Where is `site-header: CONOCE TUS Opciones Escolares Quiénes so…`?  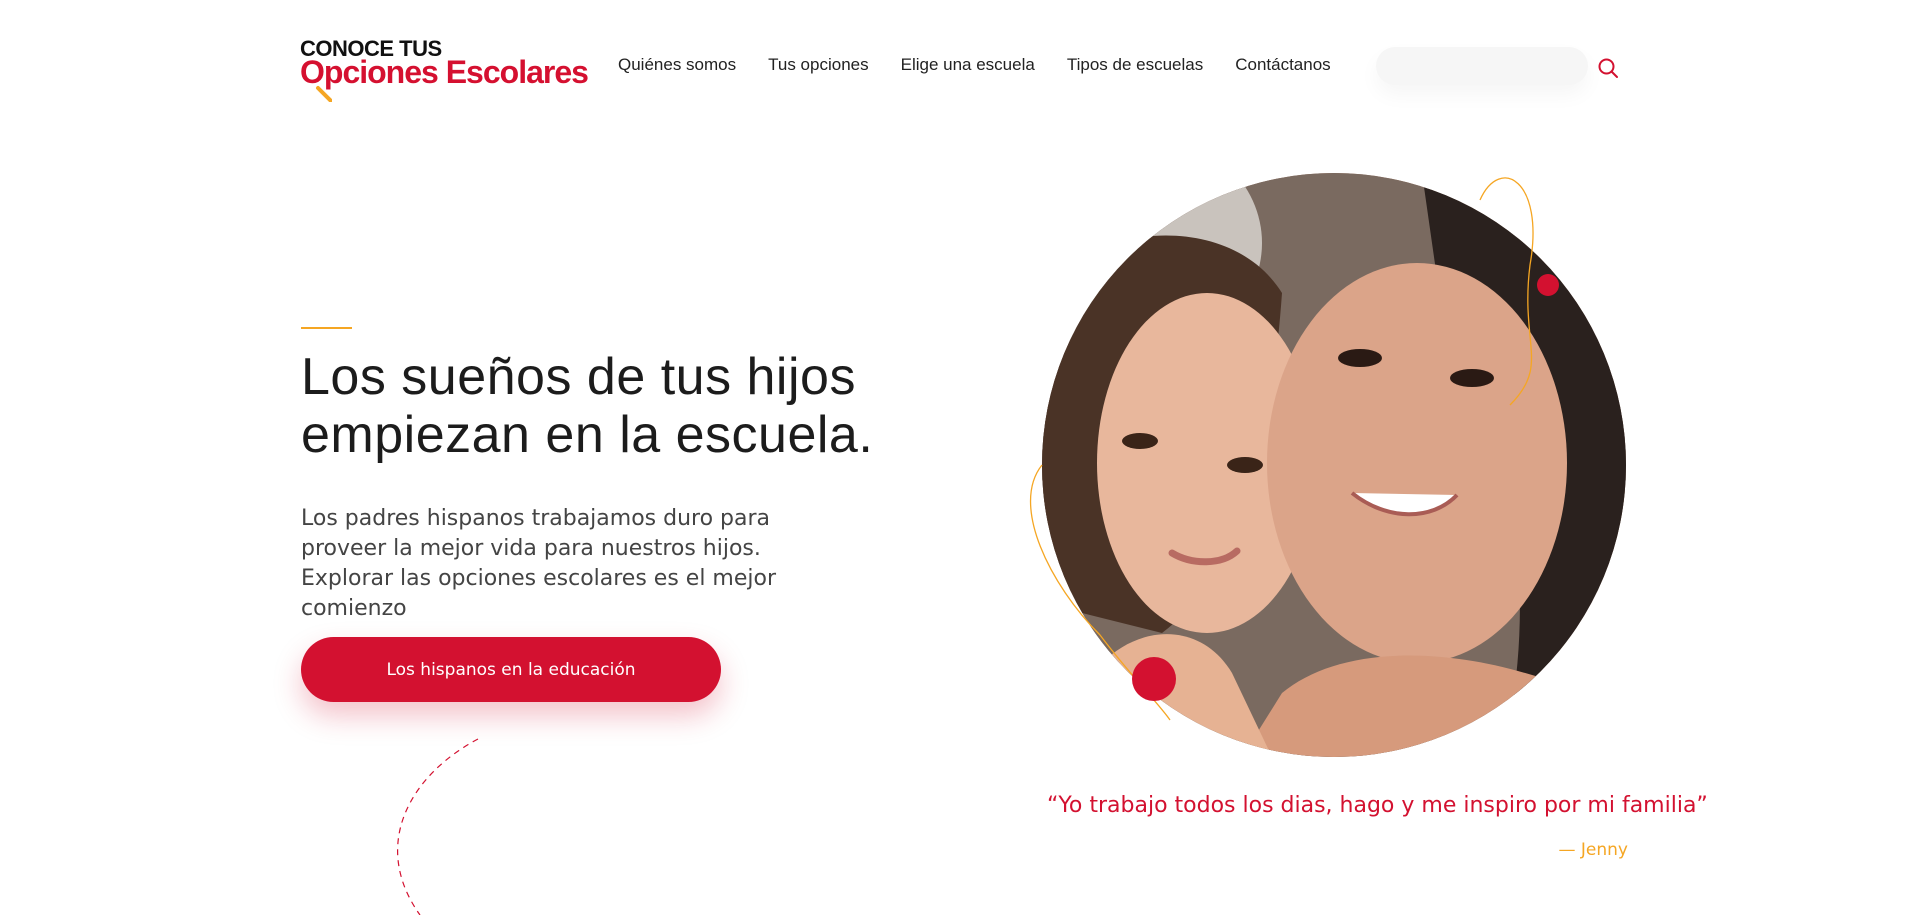
site-header: CONOCE TUS Opciones Escolares Quiénes so… is located at coordinates (960, 60).